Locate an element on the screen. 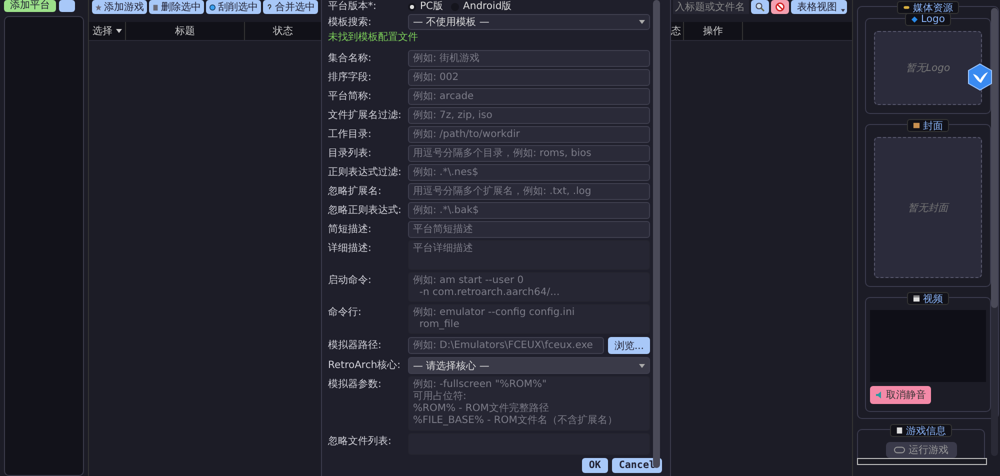  column-header: 状态 is located at coordinates (283, 31).